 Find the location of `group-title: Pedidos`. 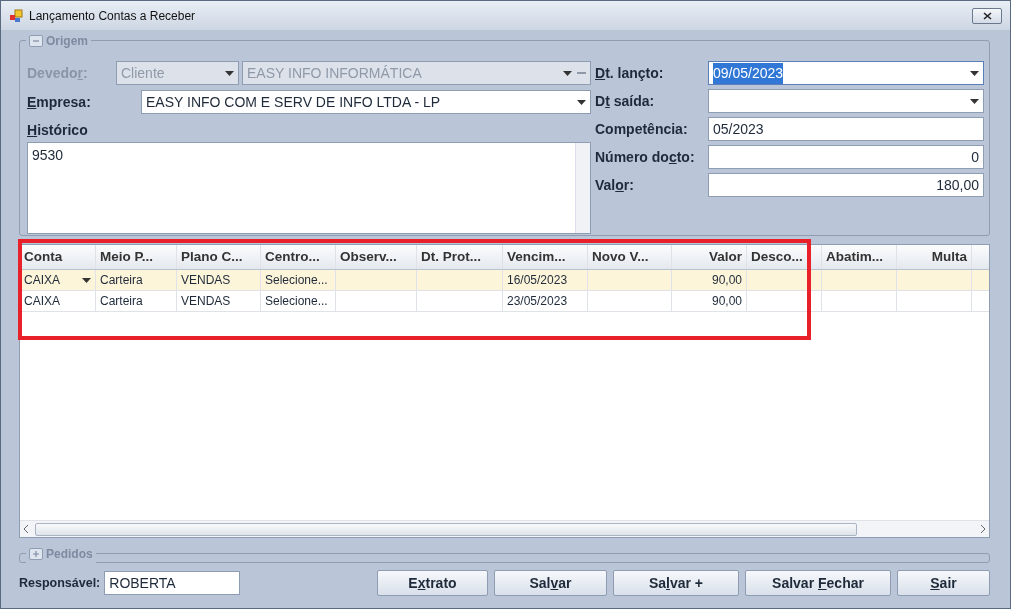

group-title: Pedidos is located at coordinates (69, 554).